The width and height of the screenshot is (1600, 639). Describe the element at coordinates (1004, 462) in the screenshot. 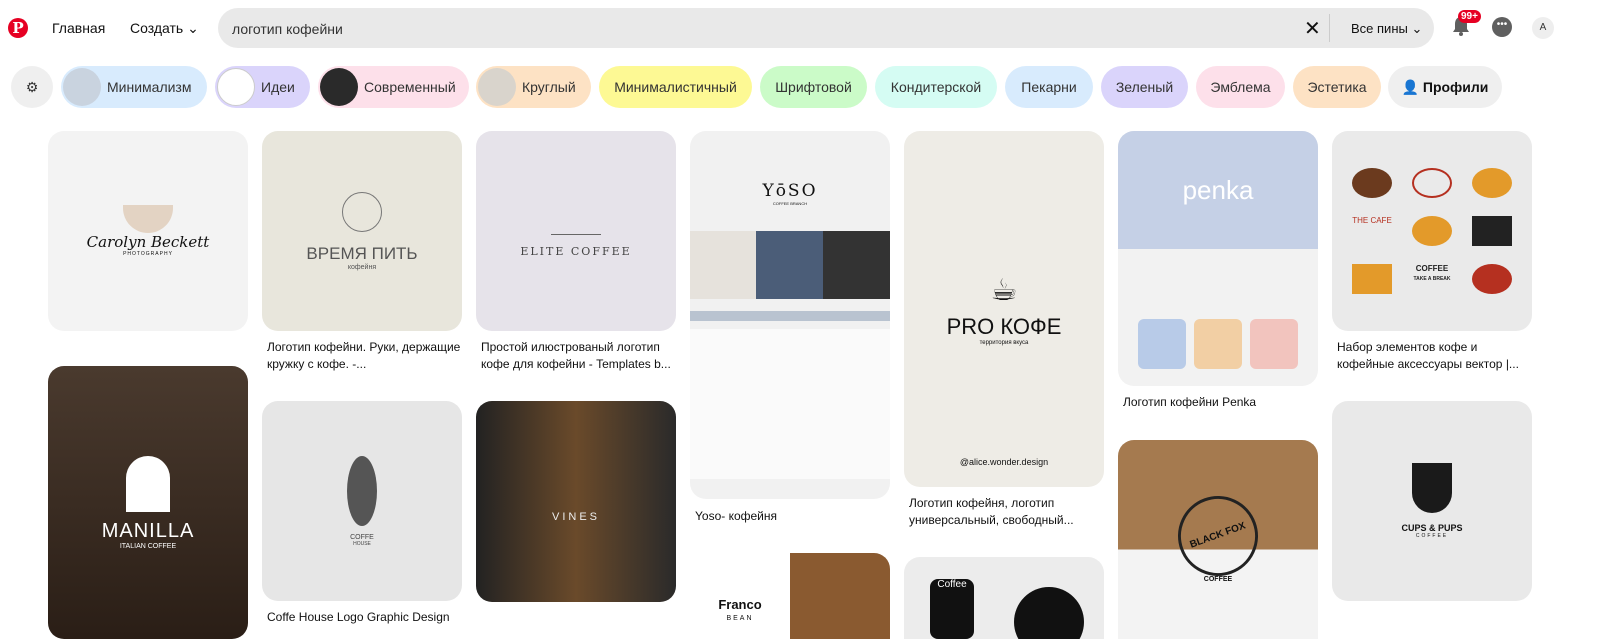

I see `pin-credit: @alice.wonder.design` at that location.